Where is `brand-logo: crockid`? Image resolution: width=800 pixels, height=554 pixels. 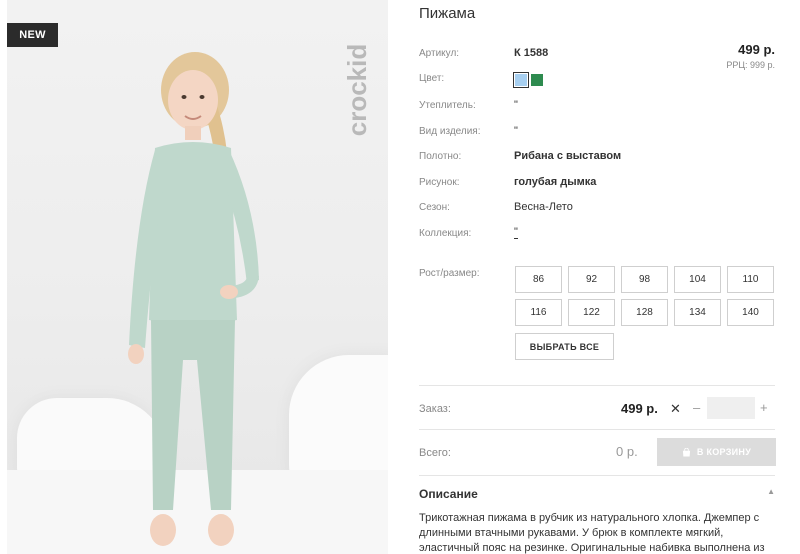 brand-logo: crockid is located at coordinates (357, 90).